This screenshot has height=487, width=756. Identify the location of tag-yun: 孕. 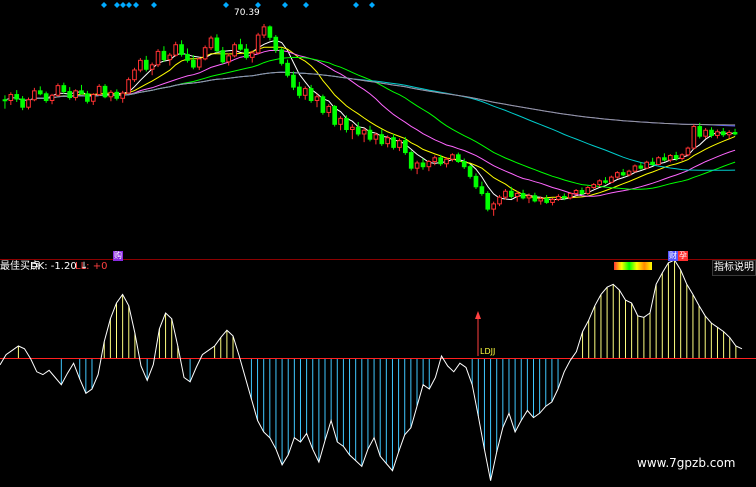
(683, 256).